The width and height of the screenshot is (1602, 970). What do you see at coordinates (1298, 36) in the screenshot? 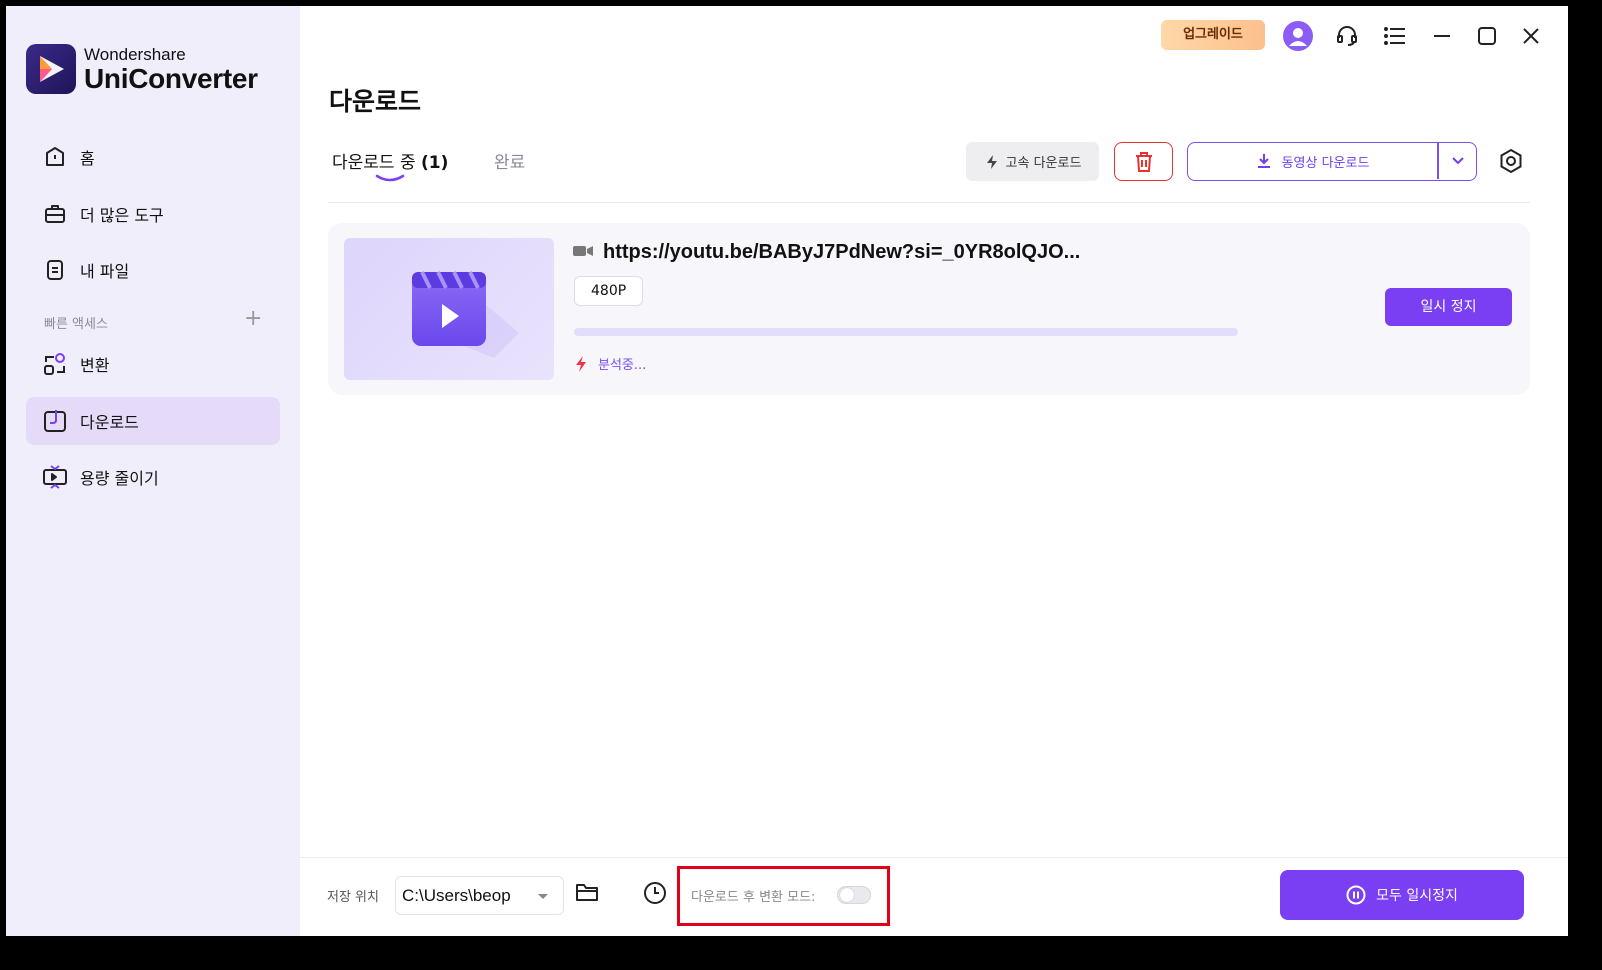
I see `account-avatar-icon` at bounding box center [1298, 36].